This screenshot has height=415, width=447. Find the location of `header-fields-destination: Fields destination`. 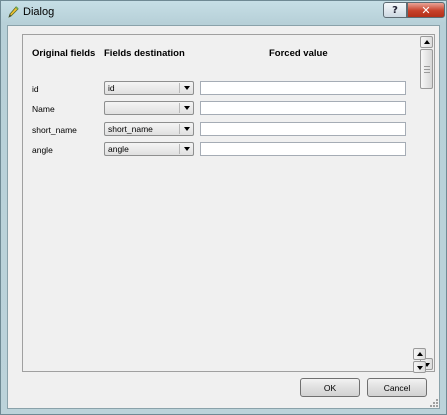

header-fields-destination: Fields destination is located at coordinates (144, 53).